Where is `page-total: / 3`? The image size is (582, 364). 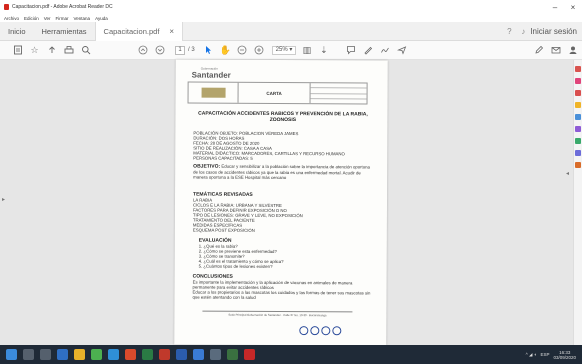
page-total: / 3 is located at coordinates (191, 50).